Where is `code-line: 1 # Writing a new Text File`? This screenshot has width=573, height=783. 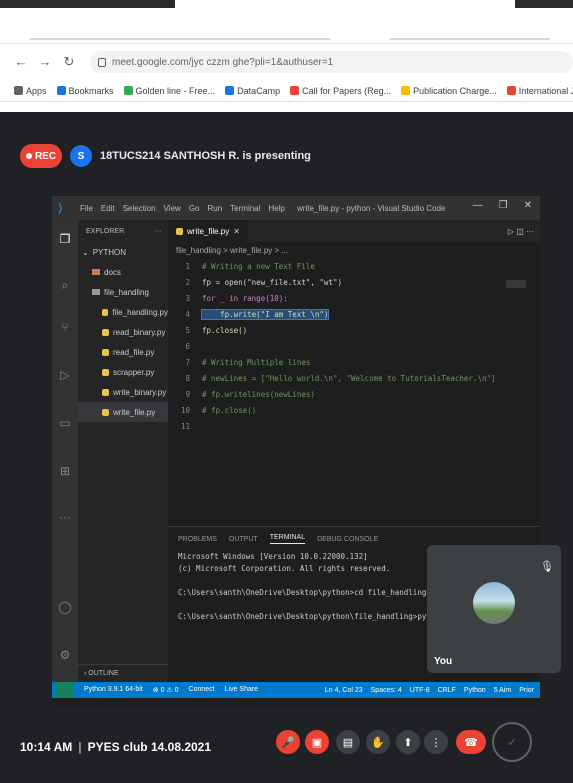 code-line: 1 # Writing a new Text File is located at coordinates (354, 266).